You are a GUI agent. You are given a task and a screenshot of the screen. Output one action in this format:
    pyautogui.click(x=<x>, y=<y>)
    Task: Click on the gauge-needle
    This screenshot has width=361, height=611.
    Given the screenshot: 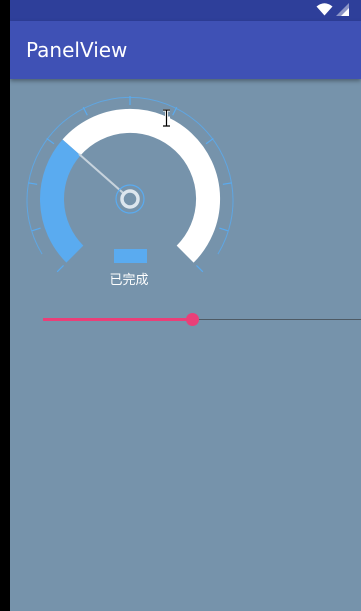 What is the action you would take?
    pyautogui.click(x=104, y=176)
    